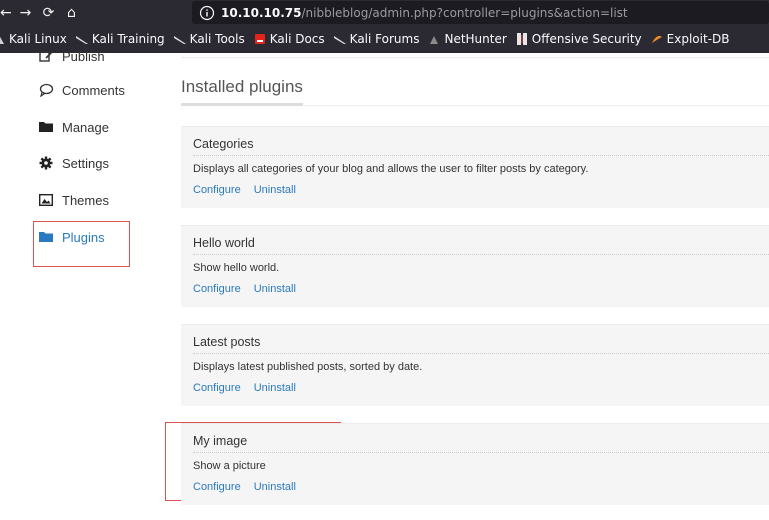  What do you see at coordinates (224, 243) in the screenshot?
I see `plugin-name: Hello world` at bounding box center [224, 243].